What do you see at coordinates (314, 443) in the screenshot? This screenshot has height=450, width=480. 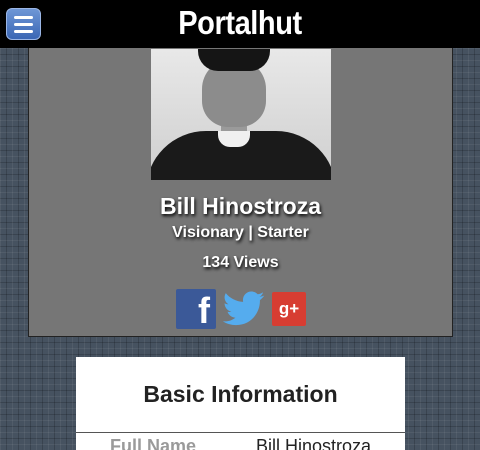 I see `full-name-value: Bill Hinostroza` at bounding box center [314, 443].